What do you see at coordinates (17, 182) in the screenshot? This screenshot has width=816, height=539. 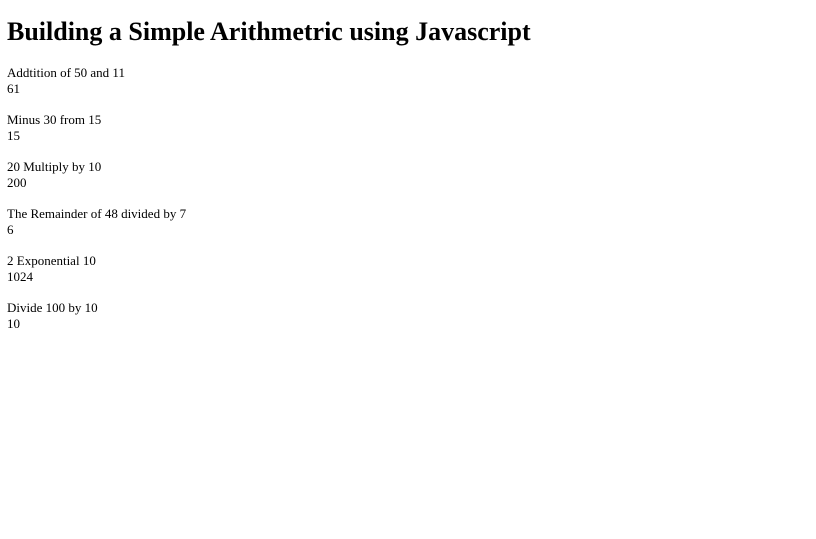 I see `operation-result: 200` at bounding box center [17, 182].